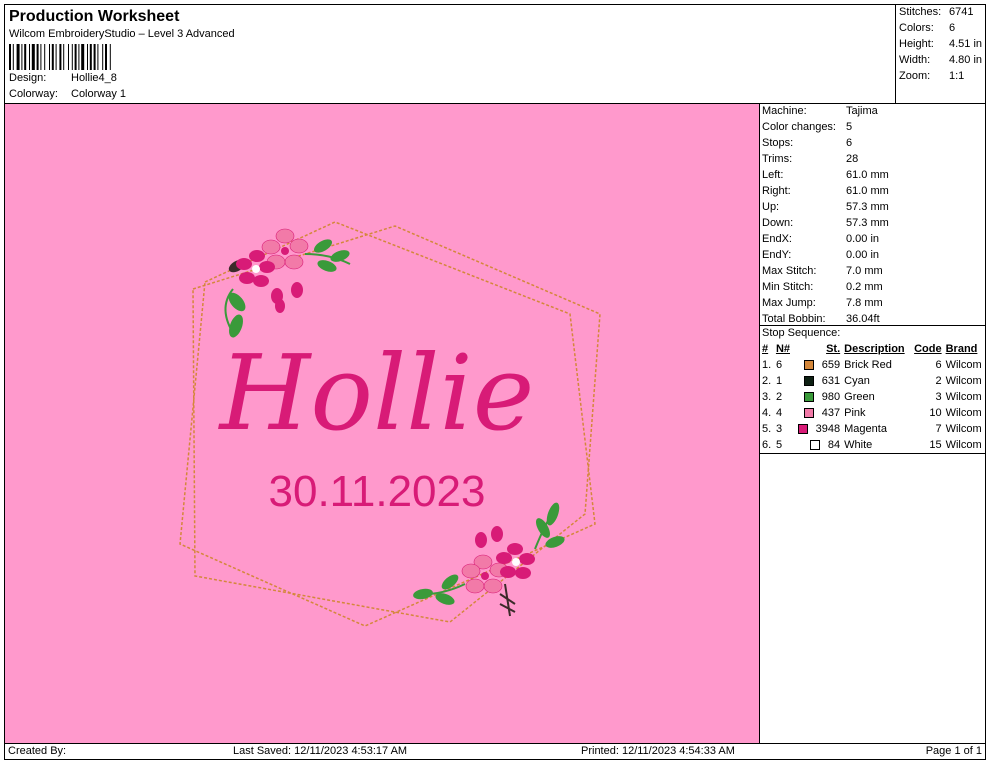 The width and height of the screenshot is (990, 762). I want to click on table-row: 5. 3 3948 Magenta 7 Wilcom, so click(873, 429).